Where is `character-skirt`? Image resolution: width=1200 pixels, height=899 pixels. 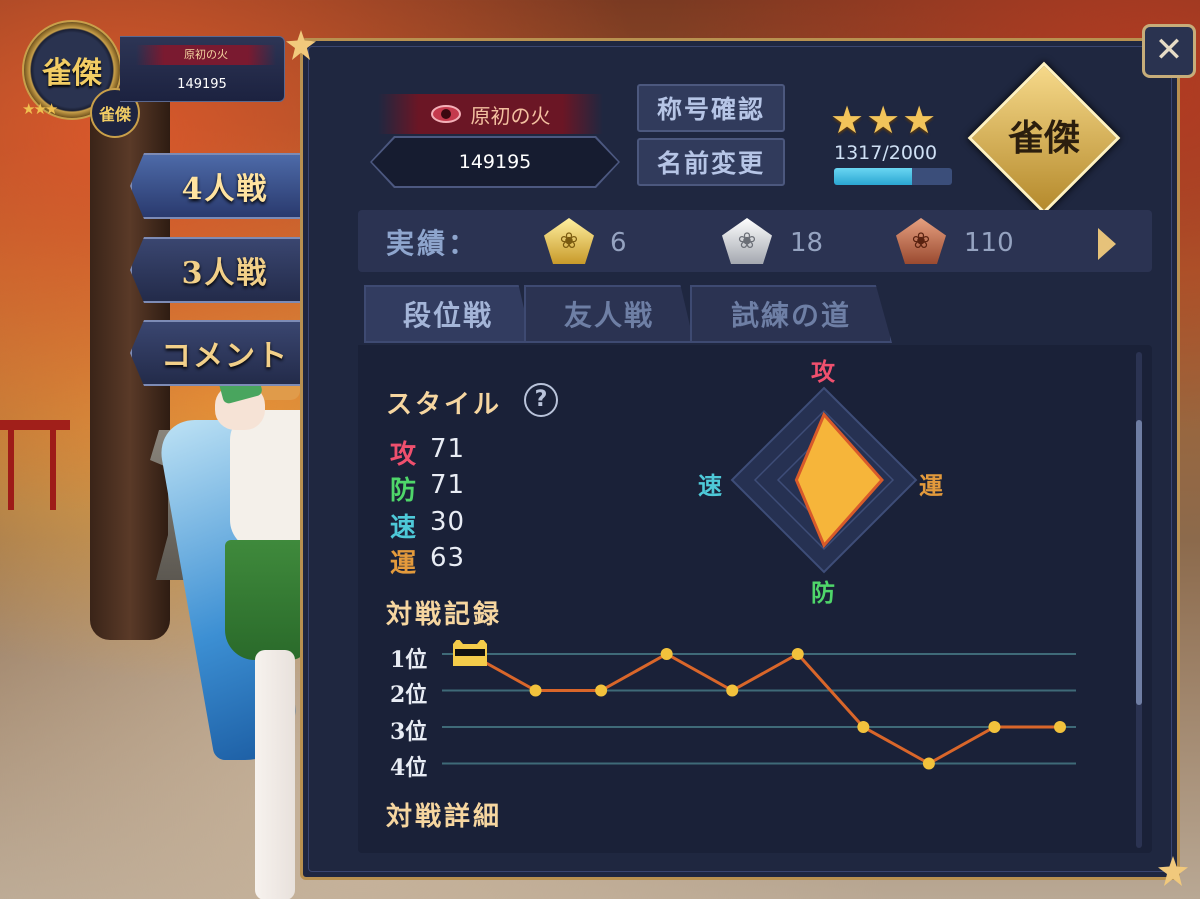
character-skirt is located at coordinates (267, 600).